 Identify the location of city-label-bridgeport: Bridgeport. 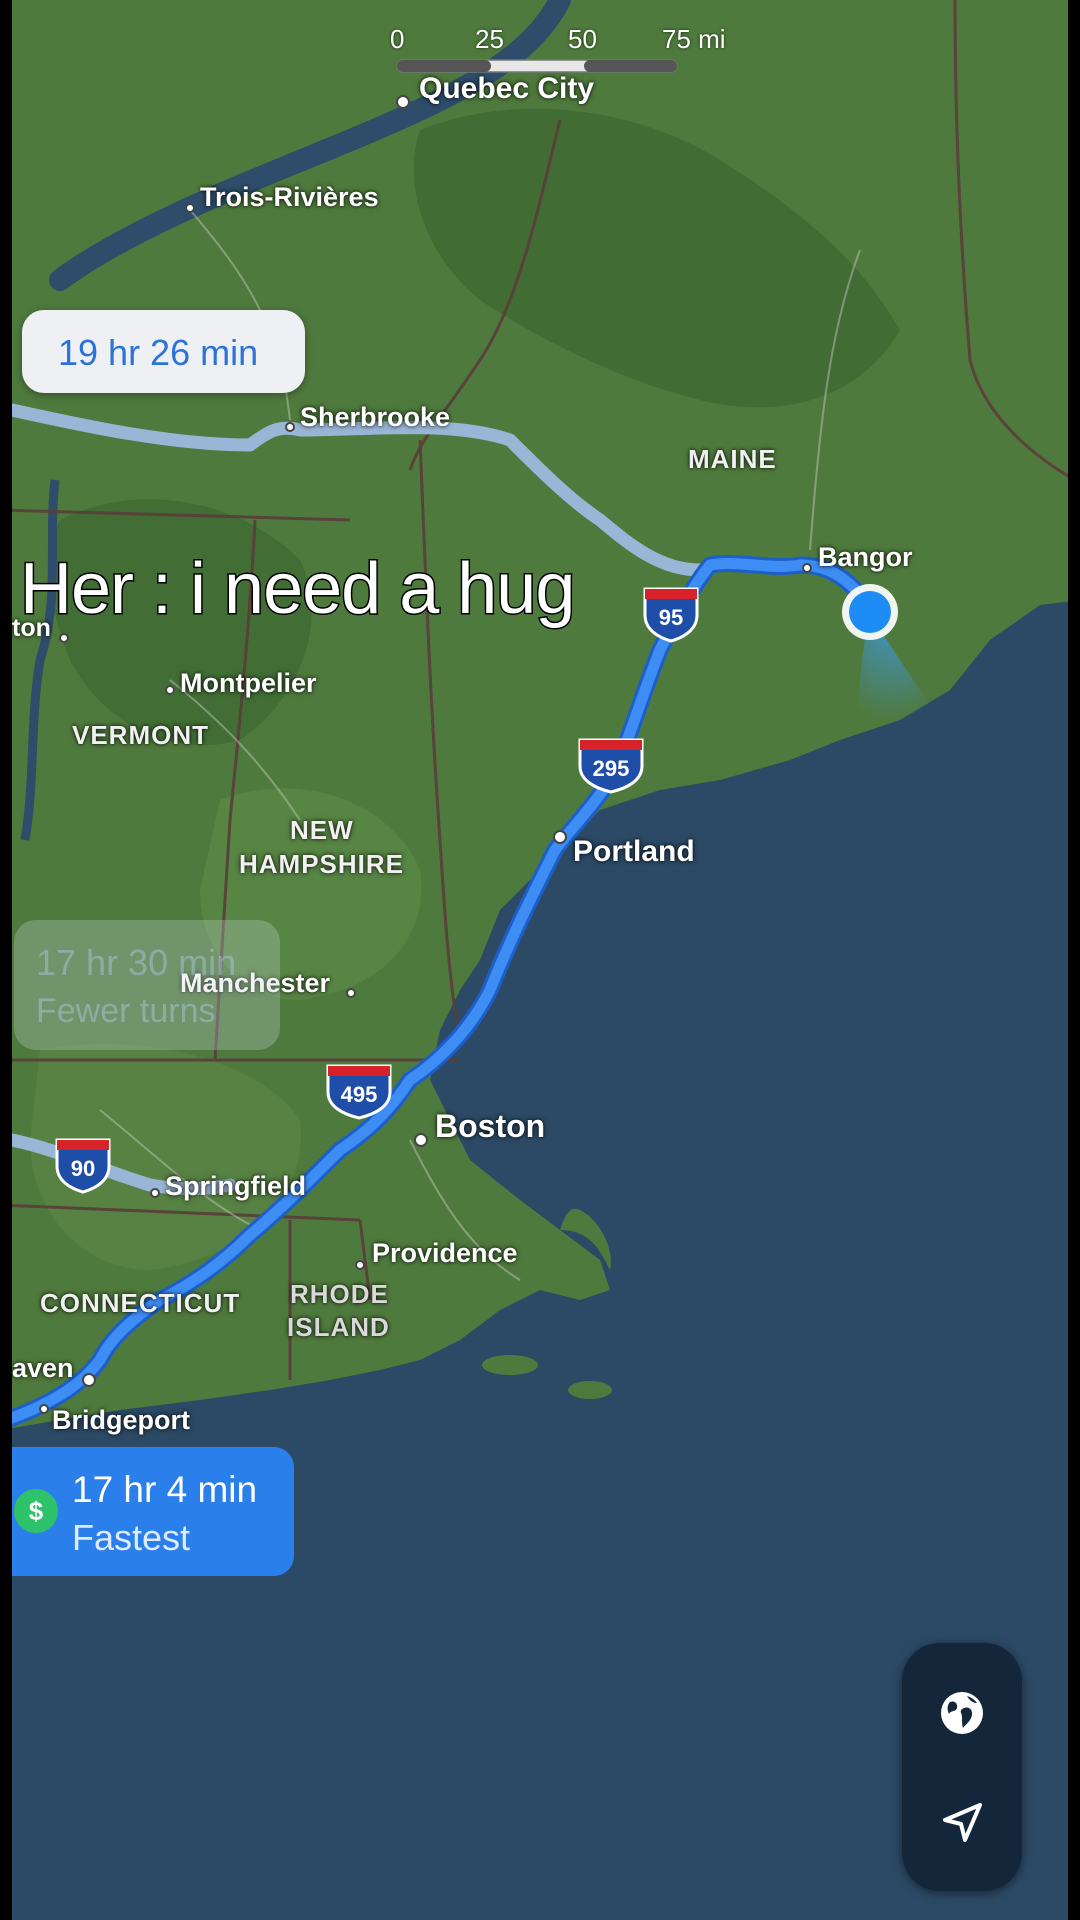
(121, 1420).